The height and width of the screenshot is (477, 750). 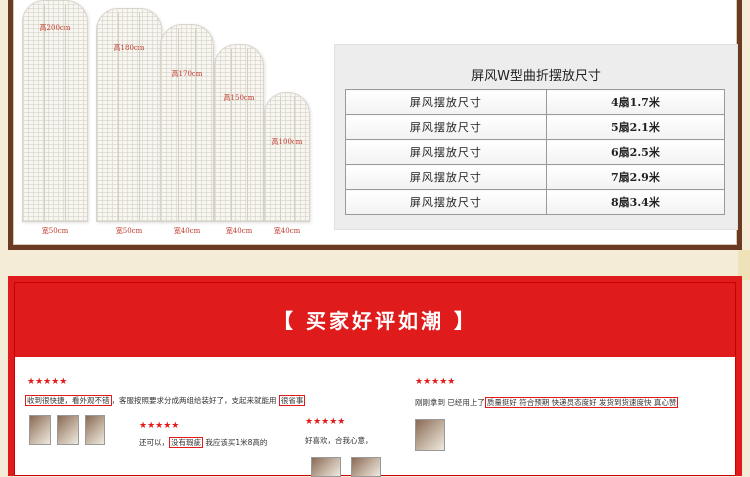 I want to click on screen-150cm: 高150cm, so click(x=239, y=133).